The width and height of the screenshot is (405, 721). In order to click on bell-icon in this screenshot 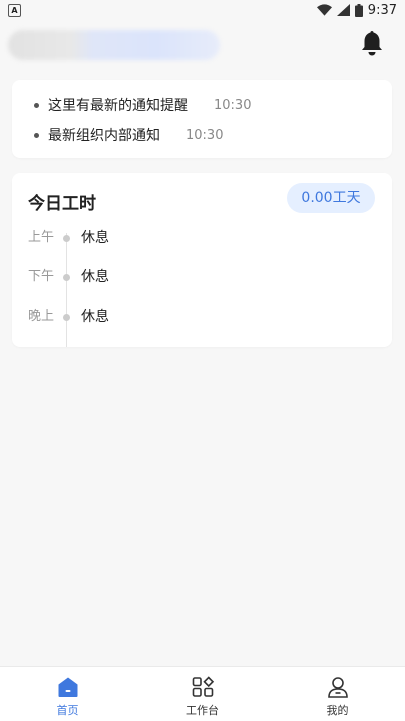, I will do `click(372, 43)`.